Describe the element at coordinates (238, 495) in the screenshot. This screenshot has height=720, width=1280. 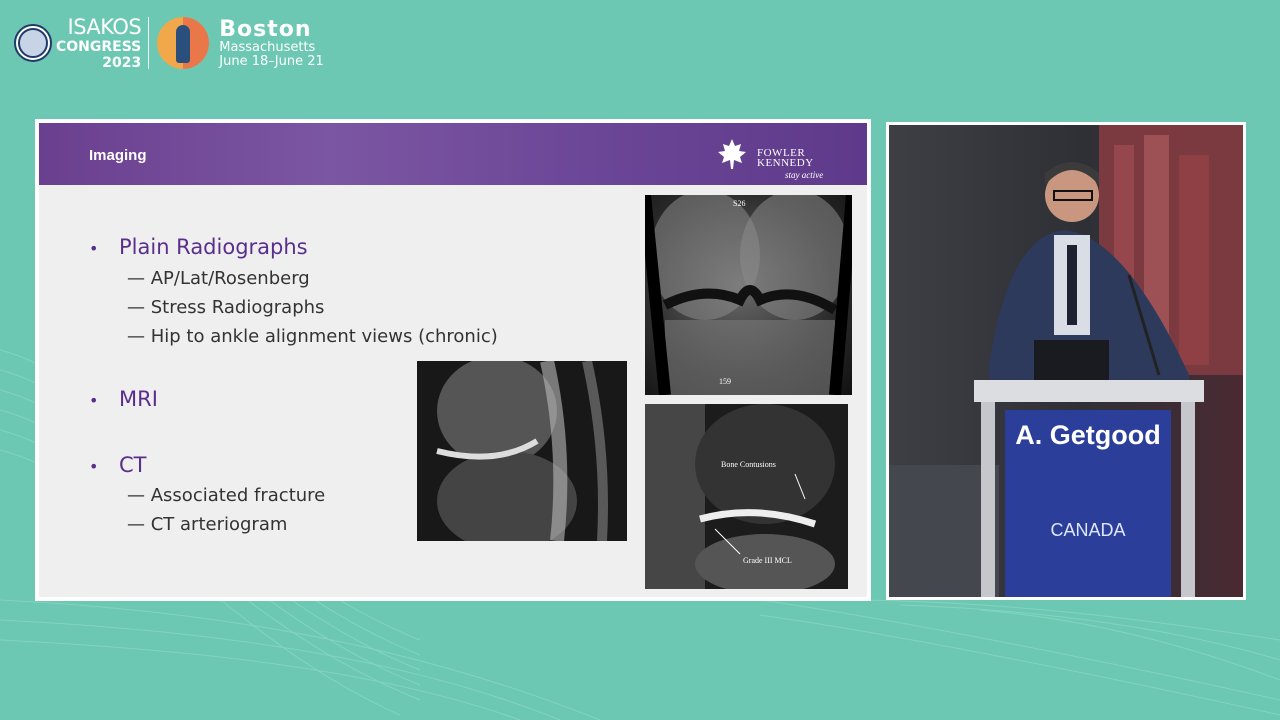
I see `sub-label: Associated fracture` at that location.